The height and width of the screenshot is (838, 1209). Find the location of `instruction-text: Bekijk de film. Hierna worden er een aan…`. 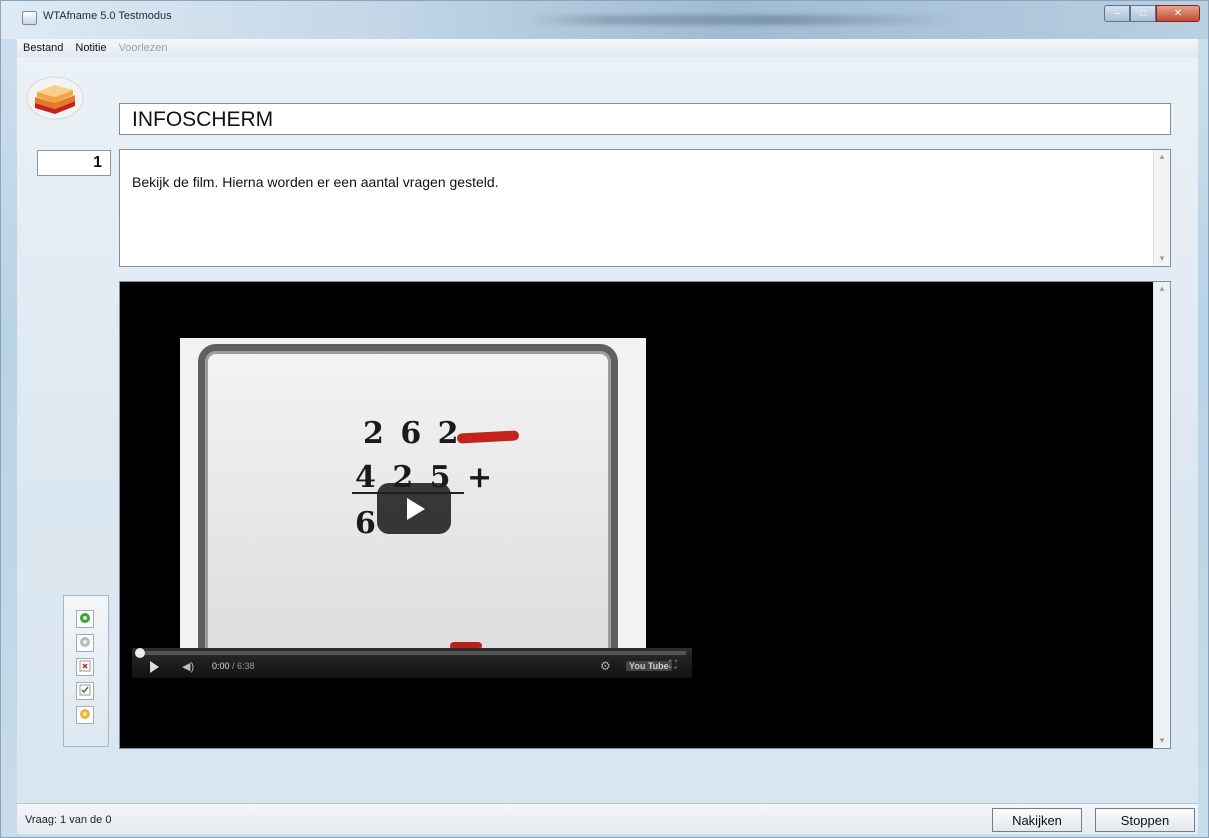

instruction-text: Bekijk de film. Hierna worden er een aan… is located at coordinates (315, 182).